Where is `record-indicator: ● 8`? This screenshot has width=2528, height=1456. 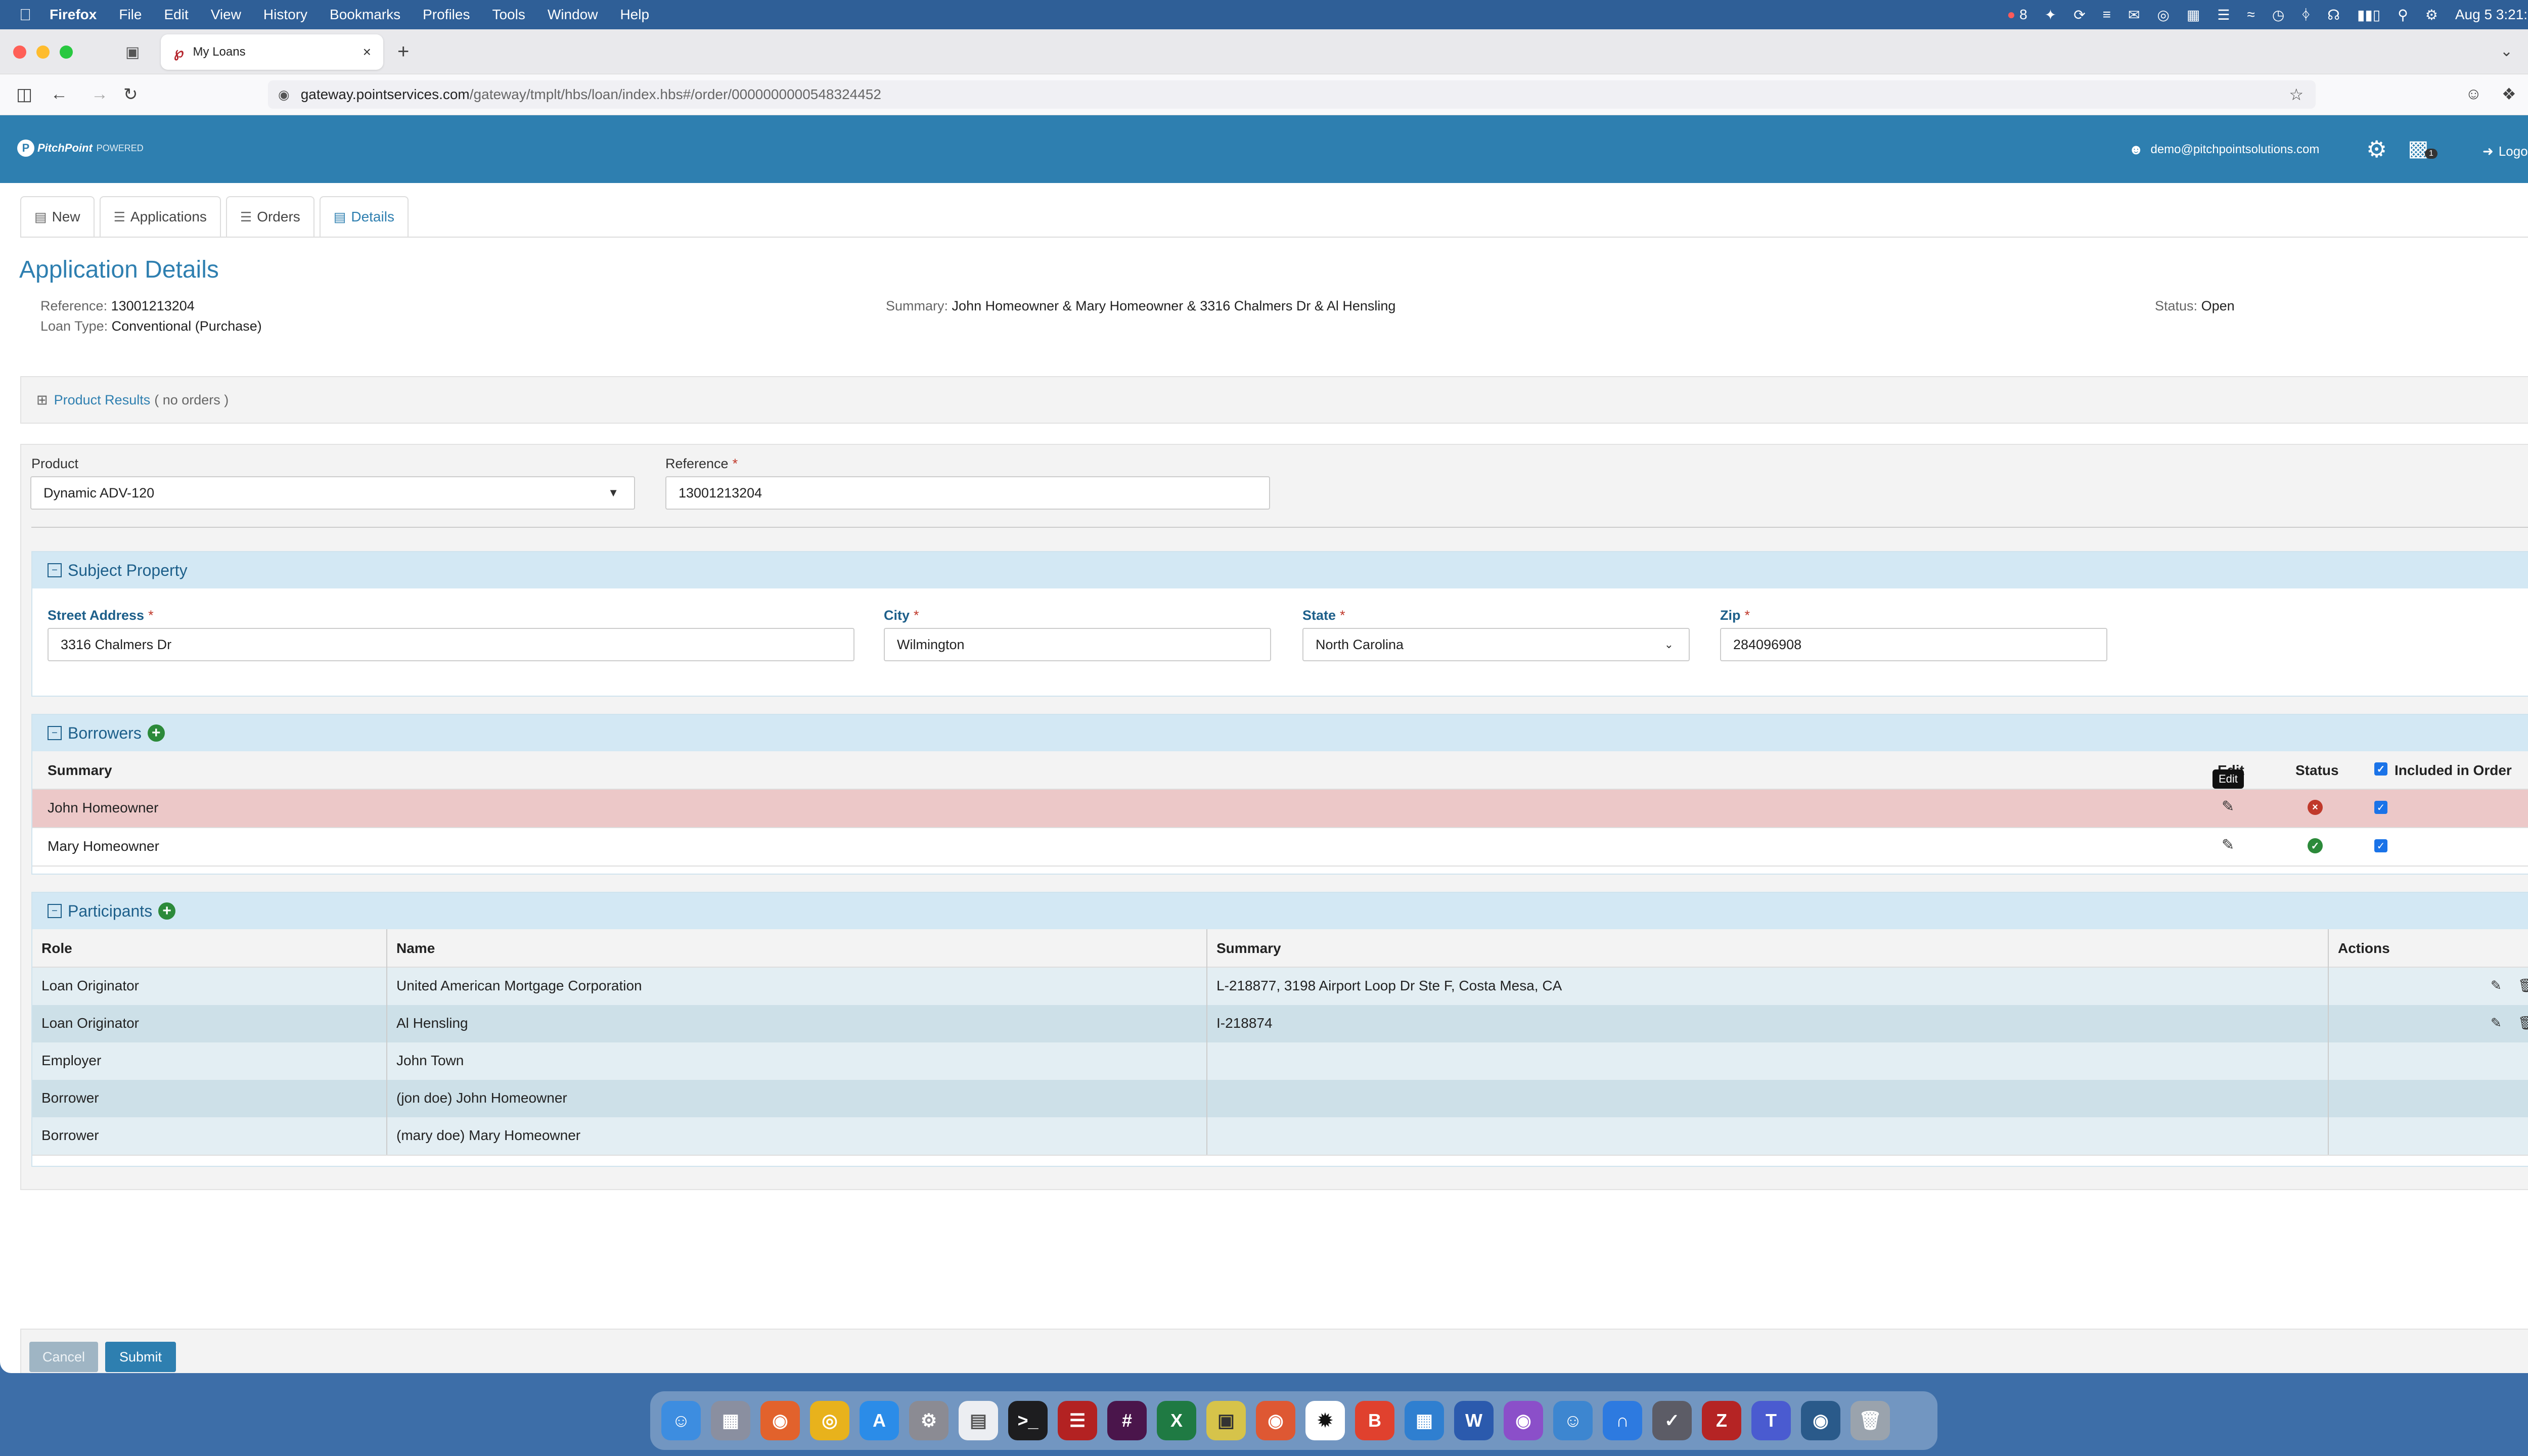 record-indicator: ● 8 is located at coordinates (2017, 15).